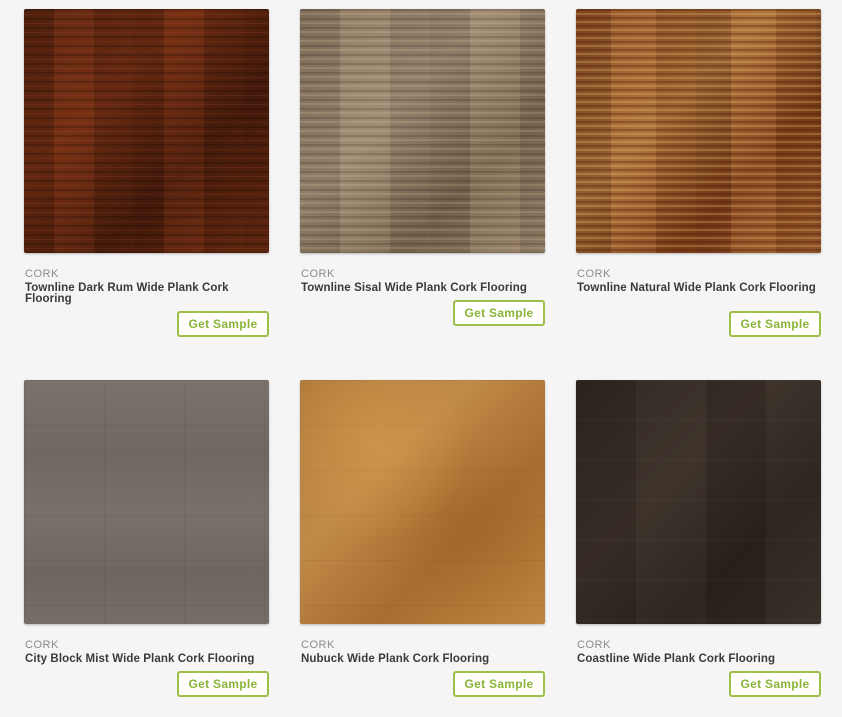 Image resolution: width=842 pixels, height=717 pixels. Describe the element at coordinates (697, 659) in the screenshot. I see `product-title: Coastline Wide Plank Cork Flooring` at that location.